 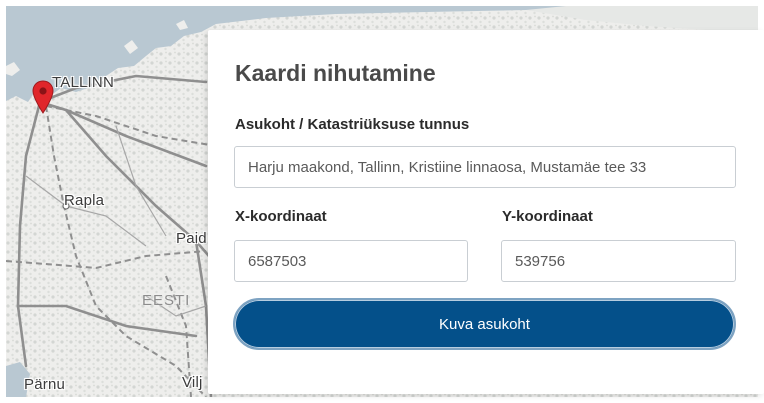 What do you see at coordinates (484, 324) in the screenshot?
I see `show-location-button: Kuva asukoht` at bounding box center [484, 324].